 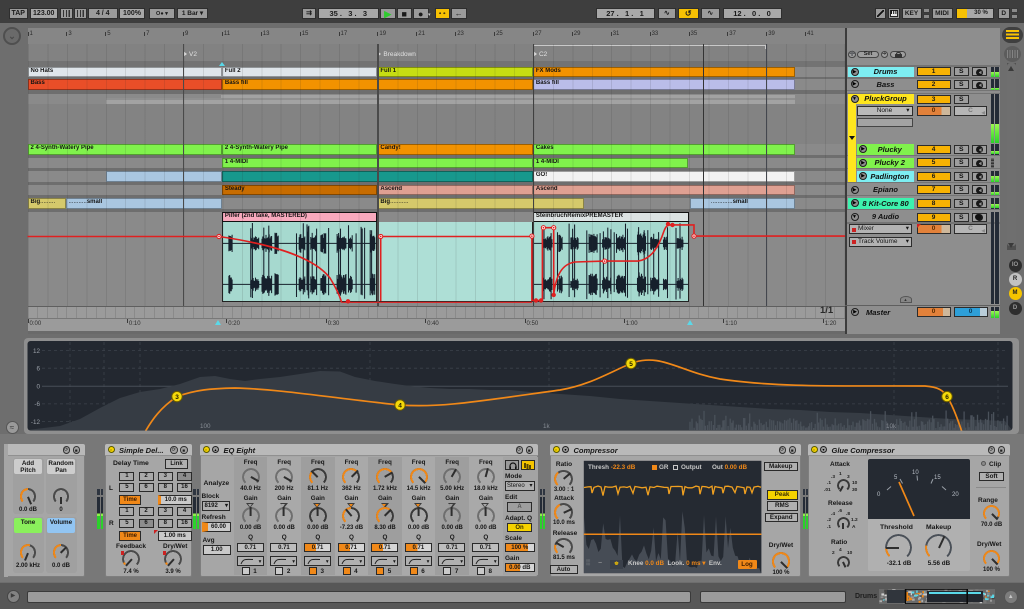 What do you see at coordinates (915, 473) in the screenshot?
I see `svg-text: 10` at bounding box center [915, 473].